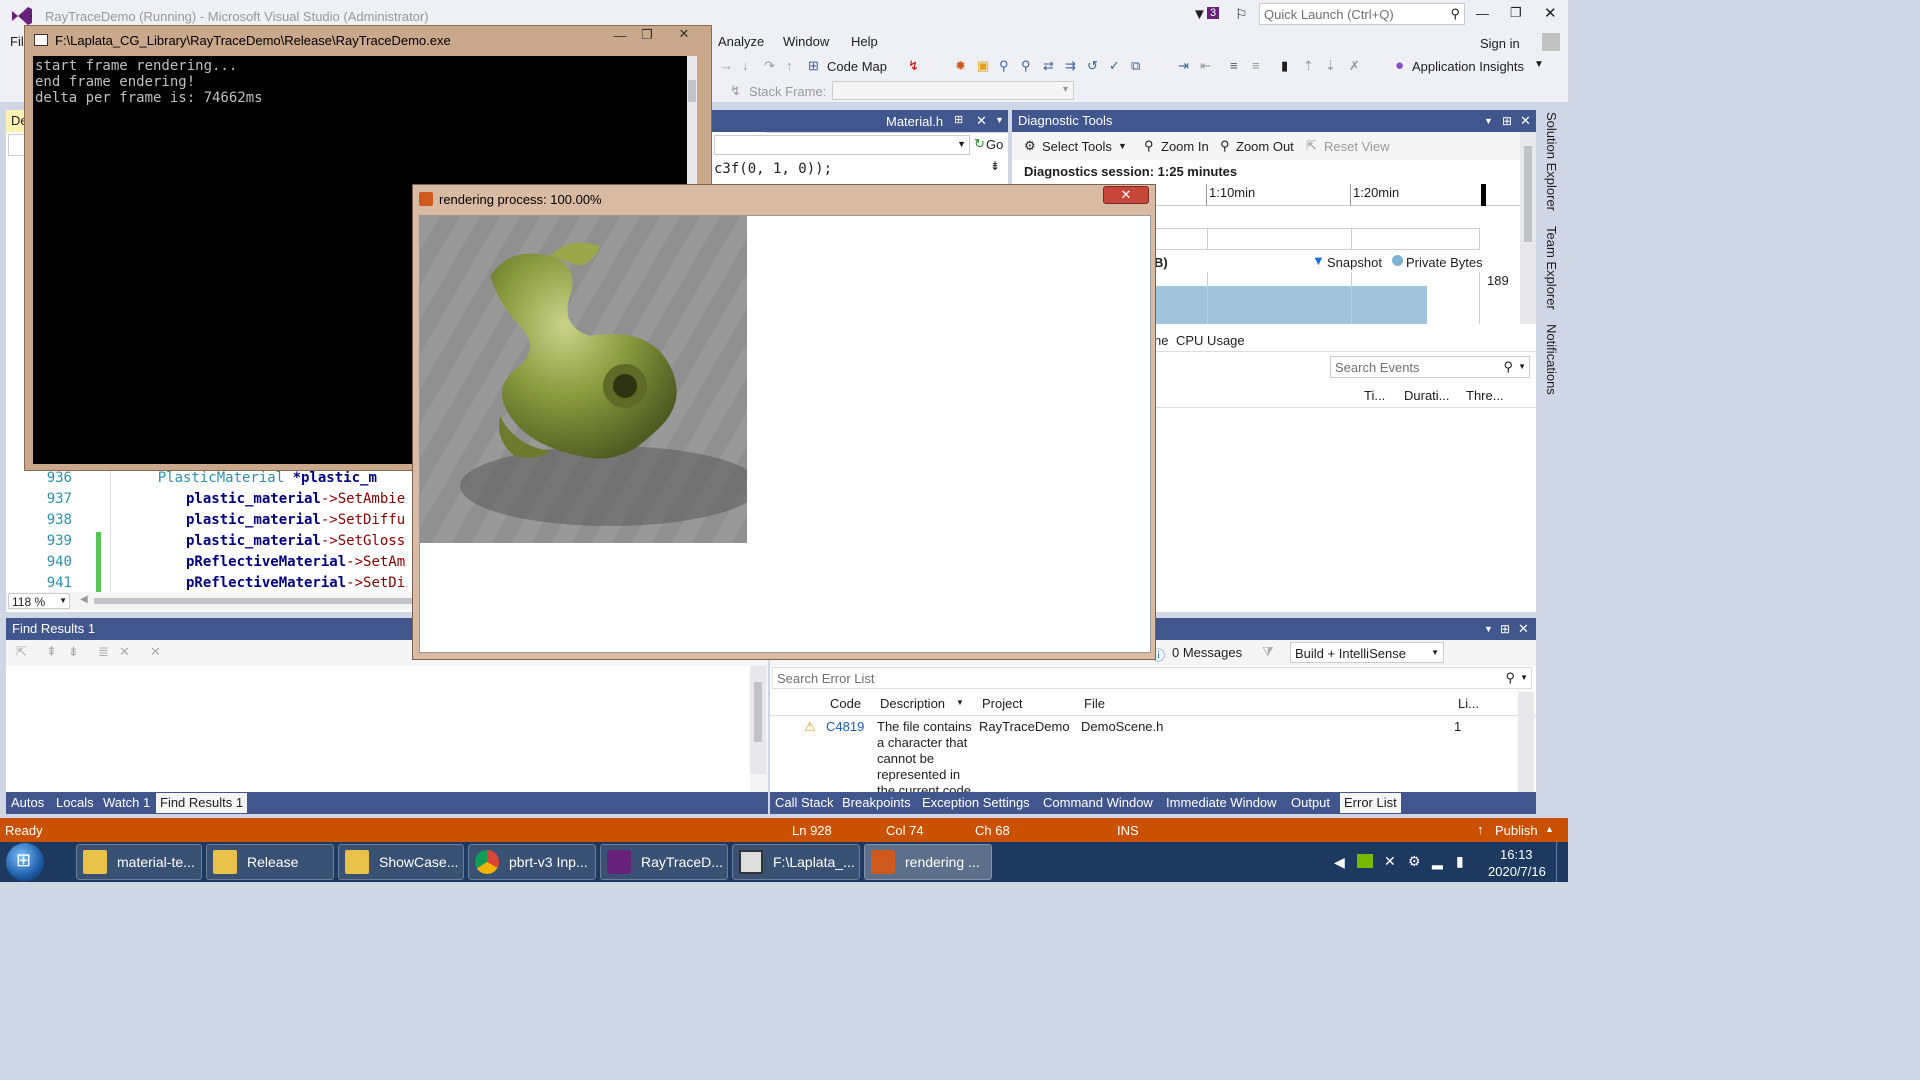 The height and width of the screenshot is (1080, 1920). Describe the element at coordinates (1092, 66) in the screenshot. I see `debug-tool-icon-7: ↺` at that location.